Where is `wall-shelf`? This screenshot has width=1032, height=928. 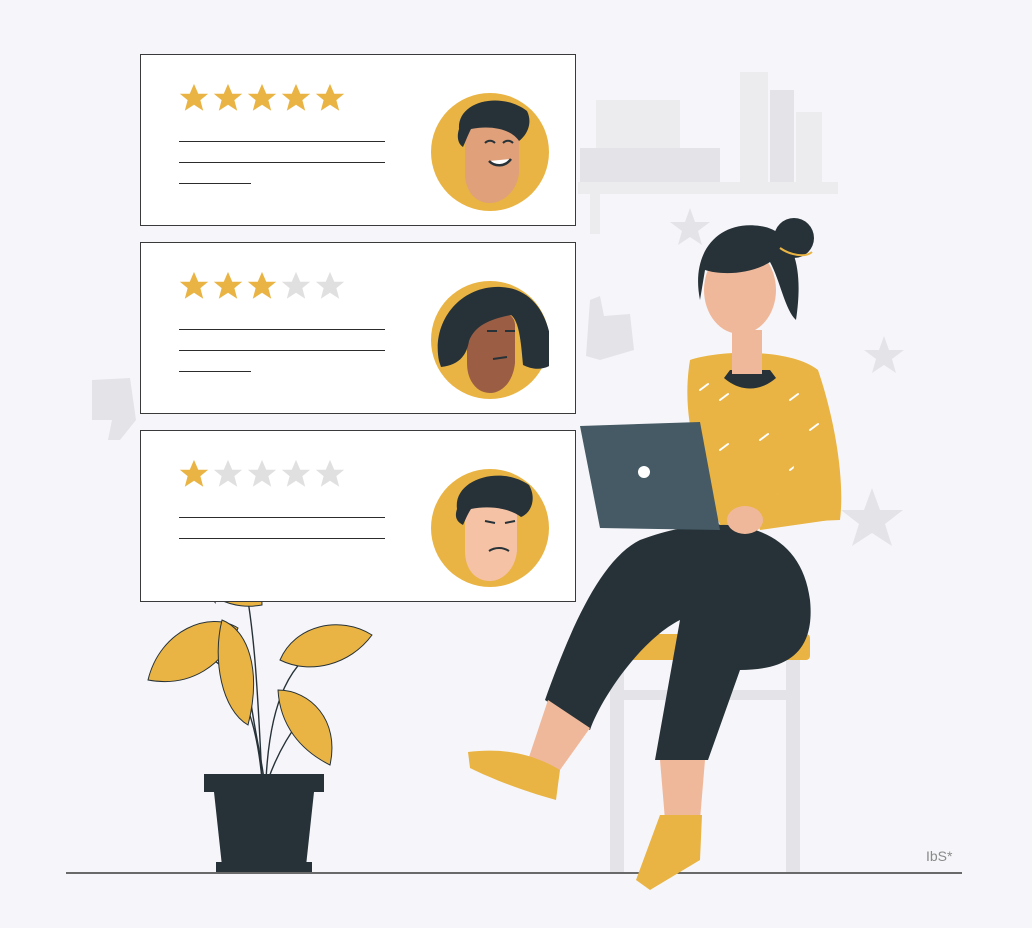 wall-shelf is located at coordinates (708, 153).